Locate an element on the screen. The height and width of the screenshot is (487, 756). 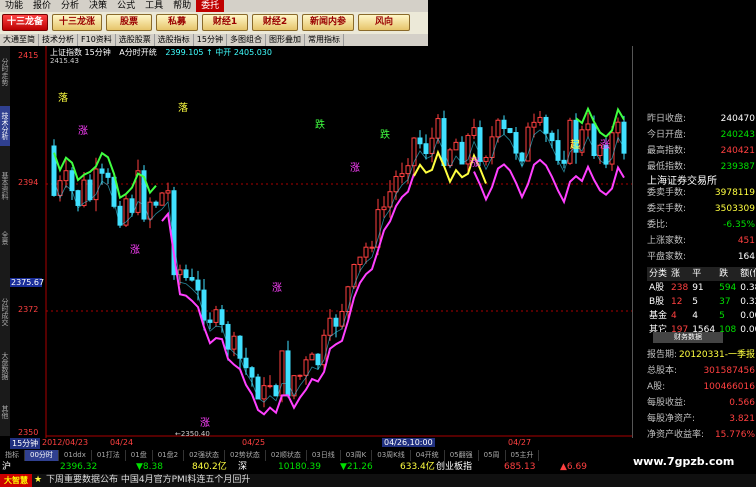
toolbar-item-1: 技术分析 is located at coordinates (58, 40).